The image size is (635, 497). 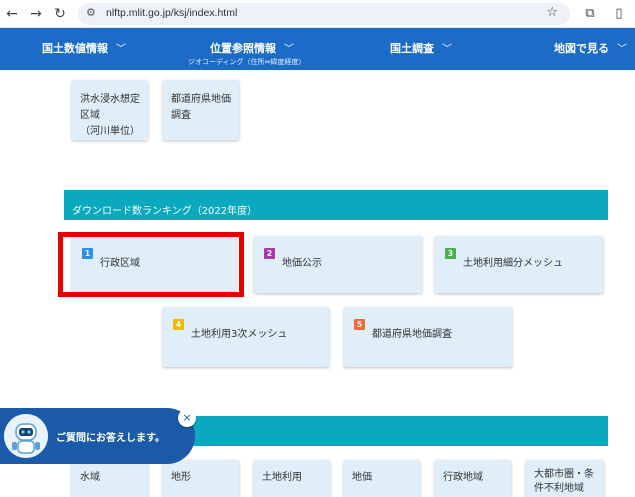 What do you see at coordinates (187, 418) in the screenshot?
I see `close-icon: ×` at bounding box center [187, 418].